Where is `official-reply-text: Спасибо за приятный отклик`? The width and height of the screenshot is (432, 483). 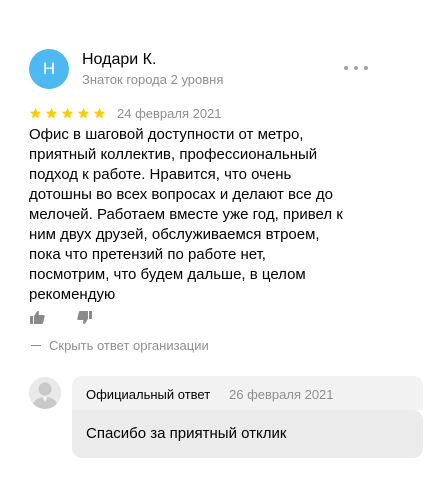 official-reply-text: Спасибо за приятный отклик is located at coordinates (186, 433).